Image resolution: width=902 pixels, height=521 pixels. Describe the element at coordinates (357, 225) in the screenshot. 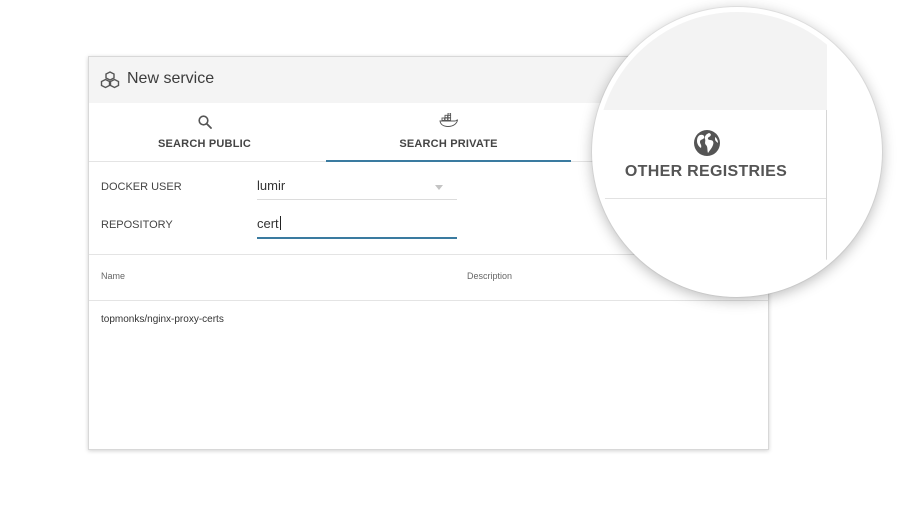

I see `repository-input: cert` at that location.